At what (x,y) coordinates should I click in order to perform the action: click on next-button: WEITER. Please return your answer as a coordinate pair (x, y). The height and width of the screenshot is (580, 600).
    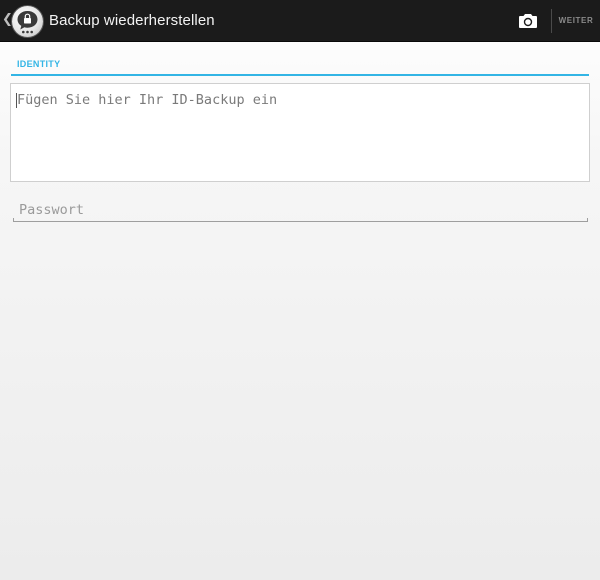
    Looking at the image, I should click on (576, 21).